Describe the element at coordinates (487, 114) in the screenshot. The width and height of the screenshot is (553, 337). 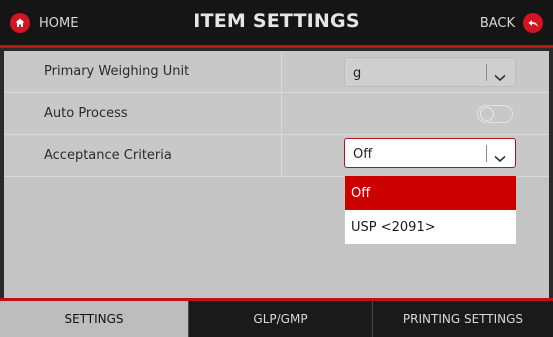
I see `toggle-knob` at that location.